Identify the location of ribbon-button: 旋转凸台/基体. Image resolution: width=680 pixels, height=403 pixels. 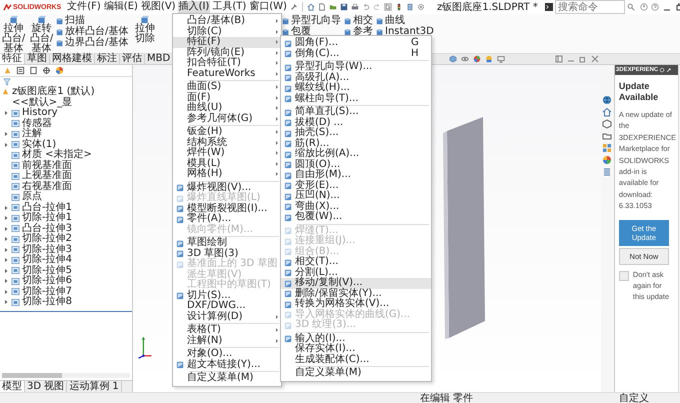
(41, 34).